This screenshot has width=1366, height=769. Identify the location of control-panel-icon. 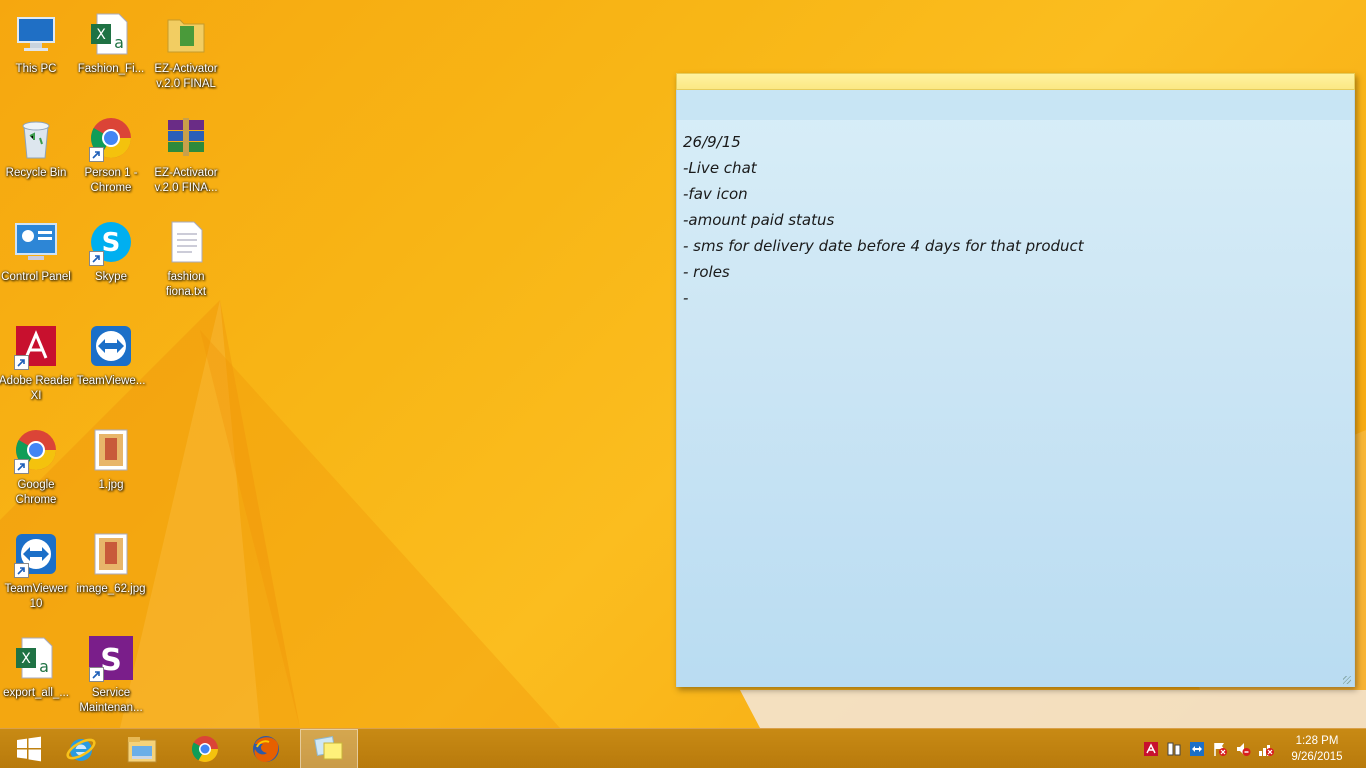
(36, 242).